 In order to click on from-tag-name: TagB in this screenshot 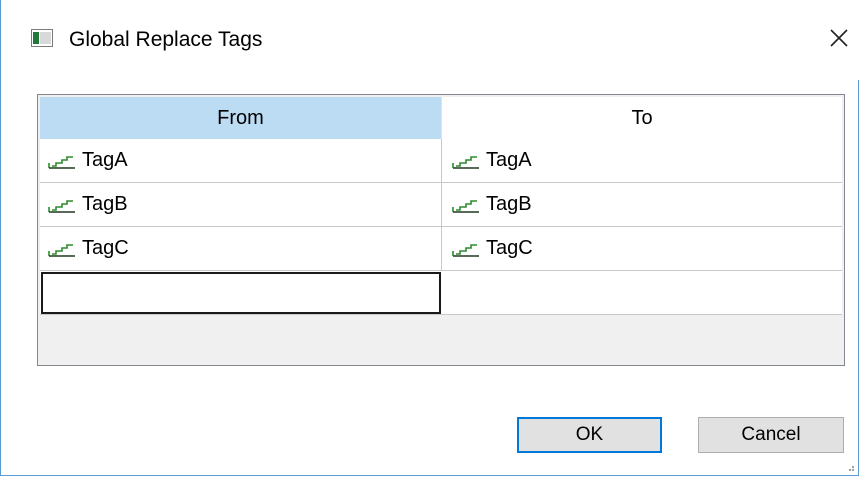, I will do `click(105, 204)`.